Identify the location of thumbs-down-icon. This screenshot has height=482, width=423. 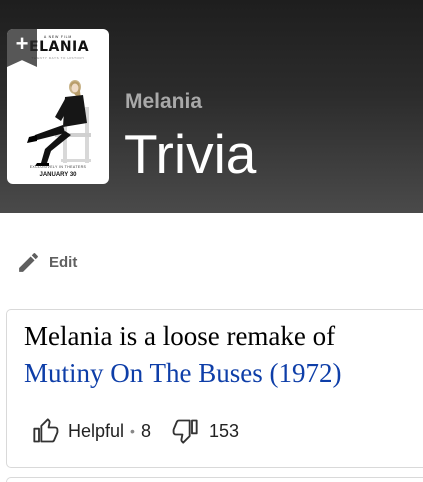
(185, 431).